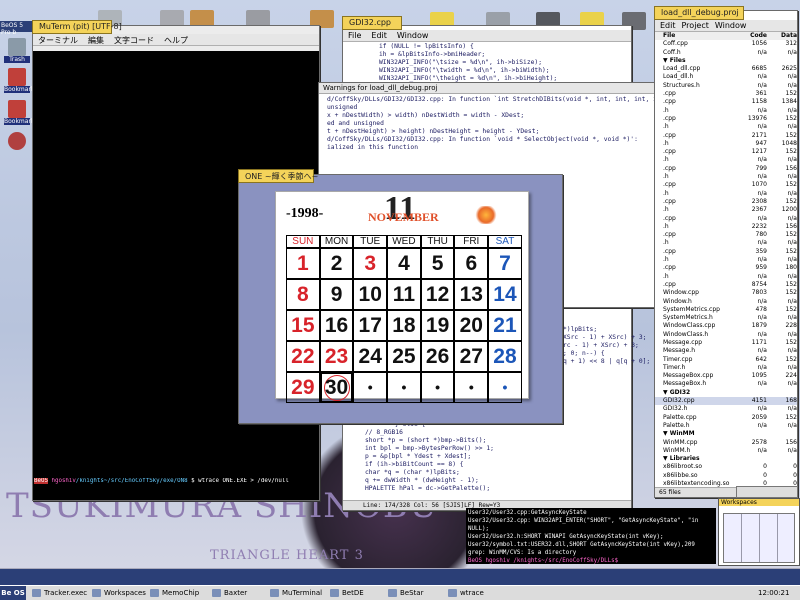  What do you see at coordinates (726, 210) in the screenshot?
I see `file-row: .h 2367 1200` at bounding box center [726, 210].